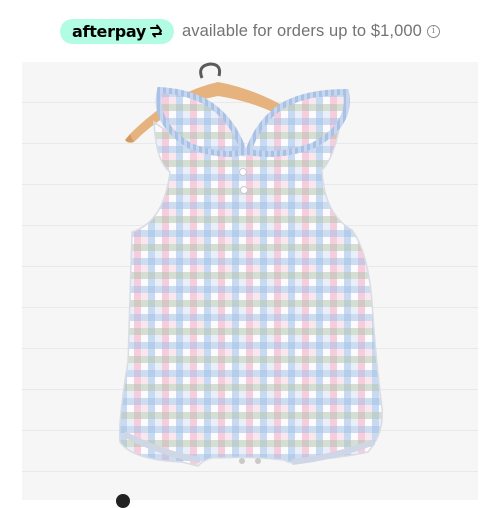 The width and height of the screenshot is (500, 508). Describe the element at coordinates (155, 31) in the screenshot. I see `afterpay-arrows-icon` at that location.